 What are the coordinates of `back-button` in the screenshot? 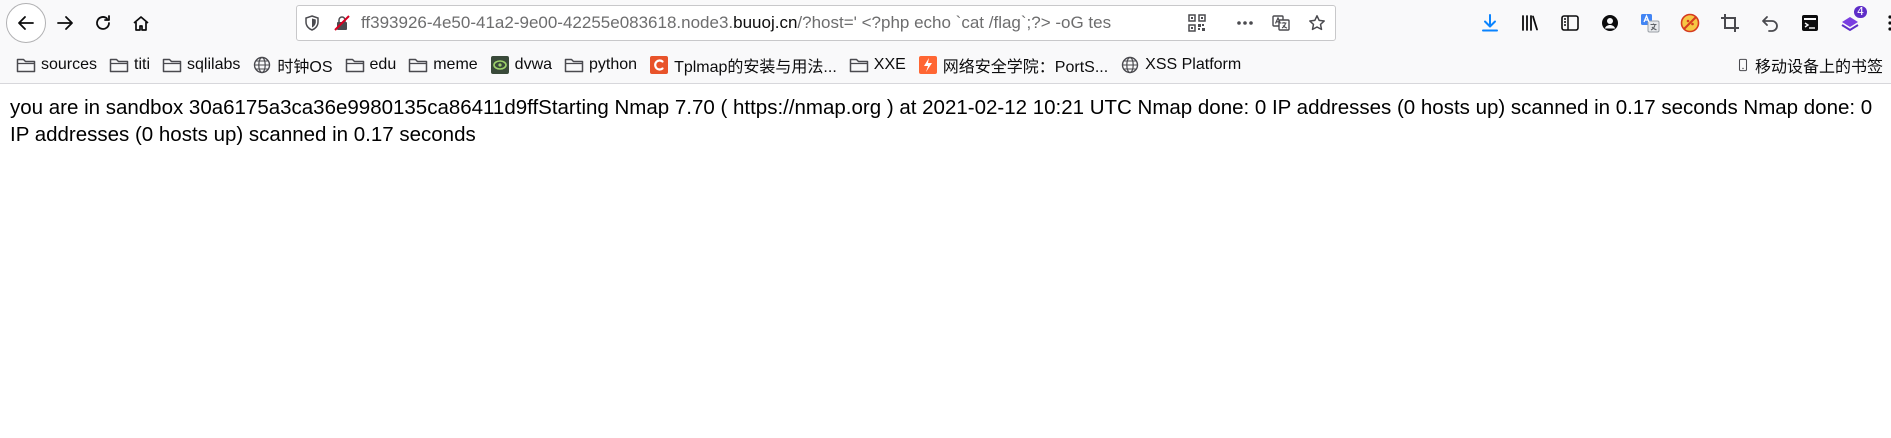 It's located at (26, 23).